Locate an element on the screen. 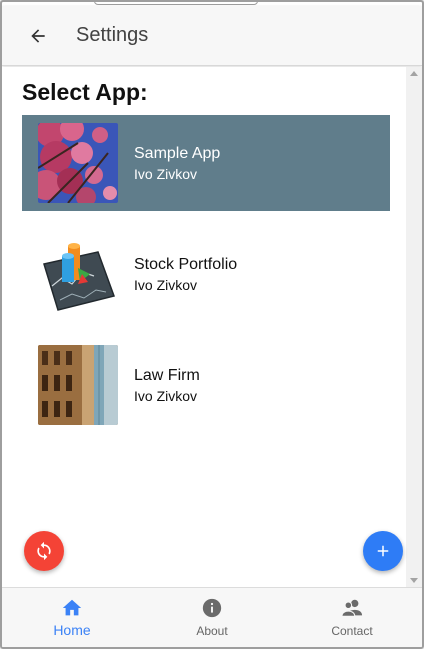 This screenshot has width=424, height=649. scroll-down-arrow is located at coordinates (414, 580).